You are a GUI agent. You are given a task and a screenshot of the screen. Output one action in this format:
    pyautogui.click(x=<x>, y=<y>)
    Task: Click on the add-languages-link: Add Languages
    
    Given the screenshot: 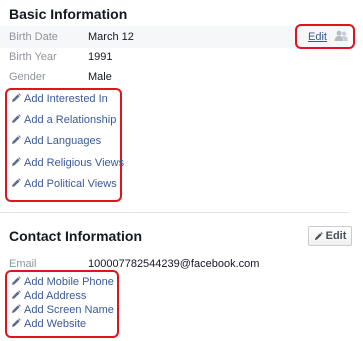 What is the action you would take?
    pyautogui.click(x=56, y=141)
    